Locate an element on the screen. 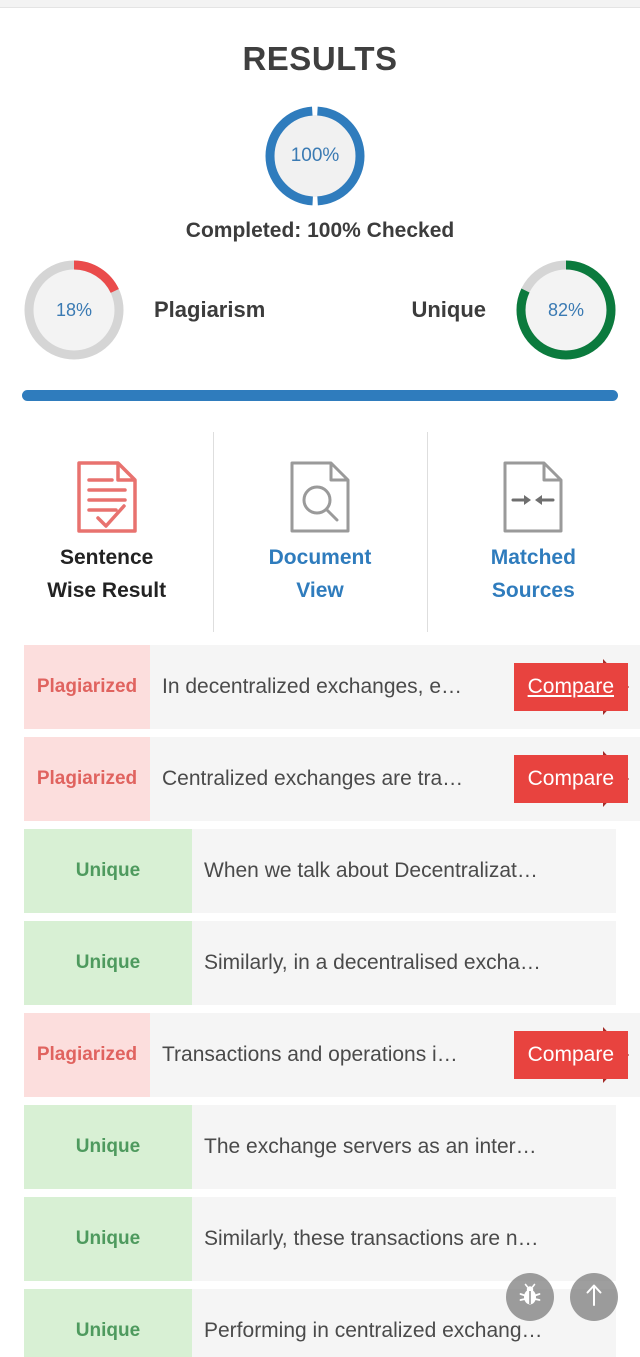 The width and height of the screenshot is (640, 1357). progress-divider-bar is located at coordinates (320, 395).